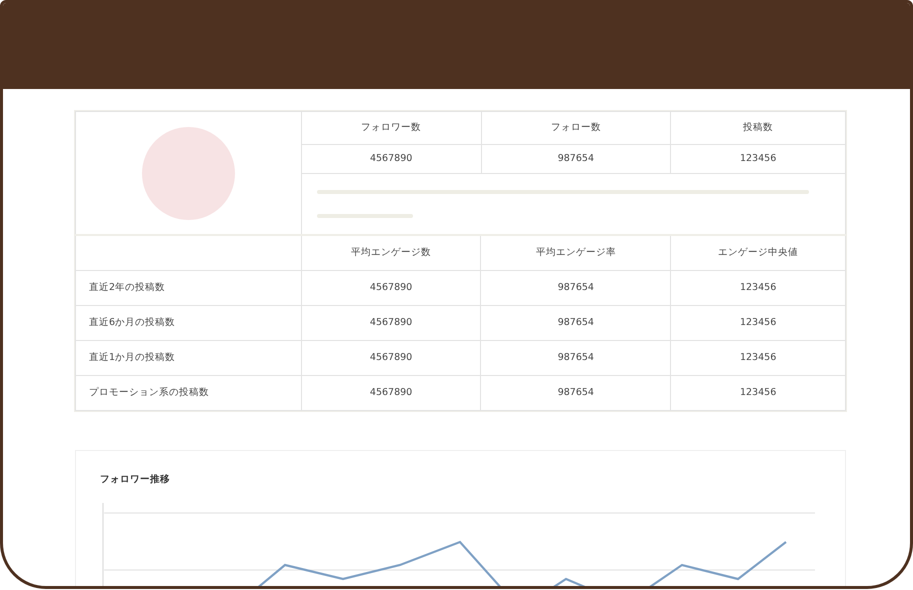 The width and height of the screenshot is (913, 590). I want to click on column-header: フォロー数, so click(576, 128).